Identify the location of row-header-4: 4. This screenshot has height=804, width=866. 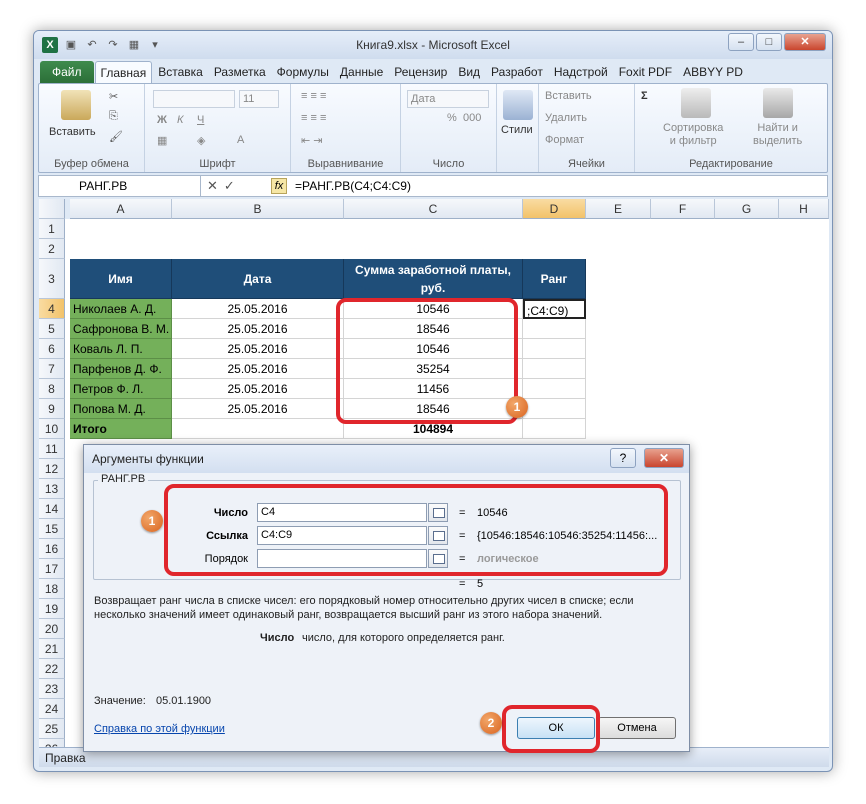
(52, 309).